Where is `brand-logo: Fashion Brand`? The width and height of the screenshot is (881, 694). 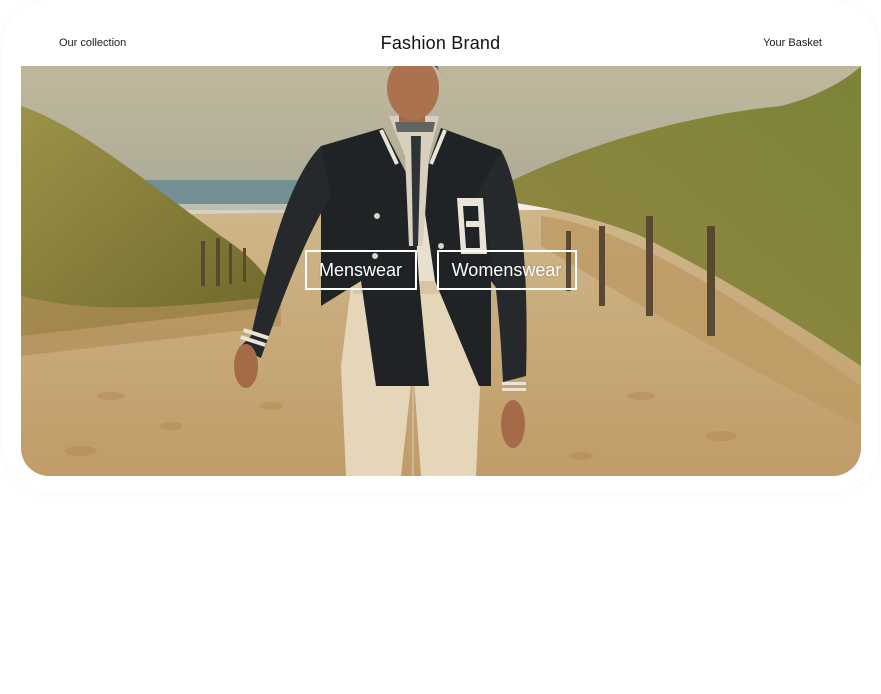 brand-logo: Fashion Brand is located at coordinates (440, 43).